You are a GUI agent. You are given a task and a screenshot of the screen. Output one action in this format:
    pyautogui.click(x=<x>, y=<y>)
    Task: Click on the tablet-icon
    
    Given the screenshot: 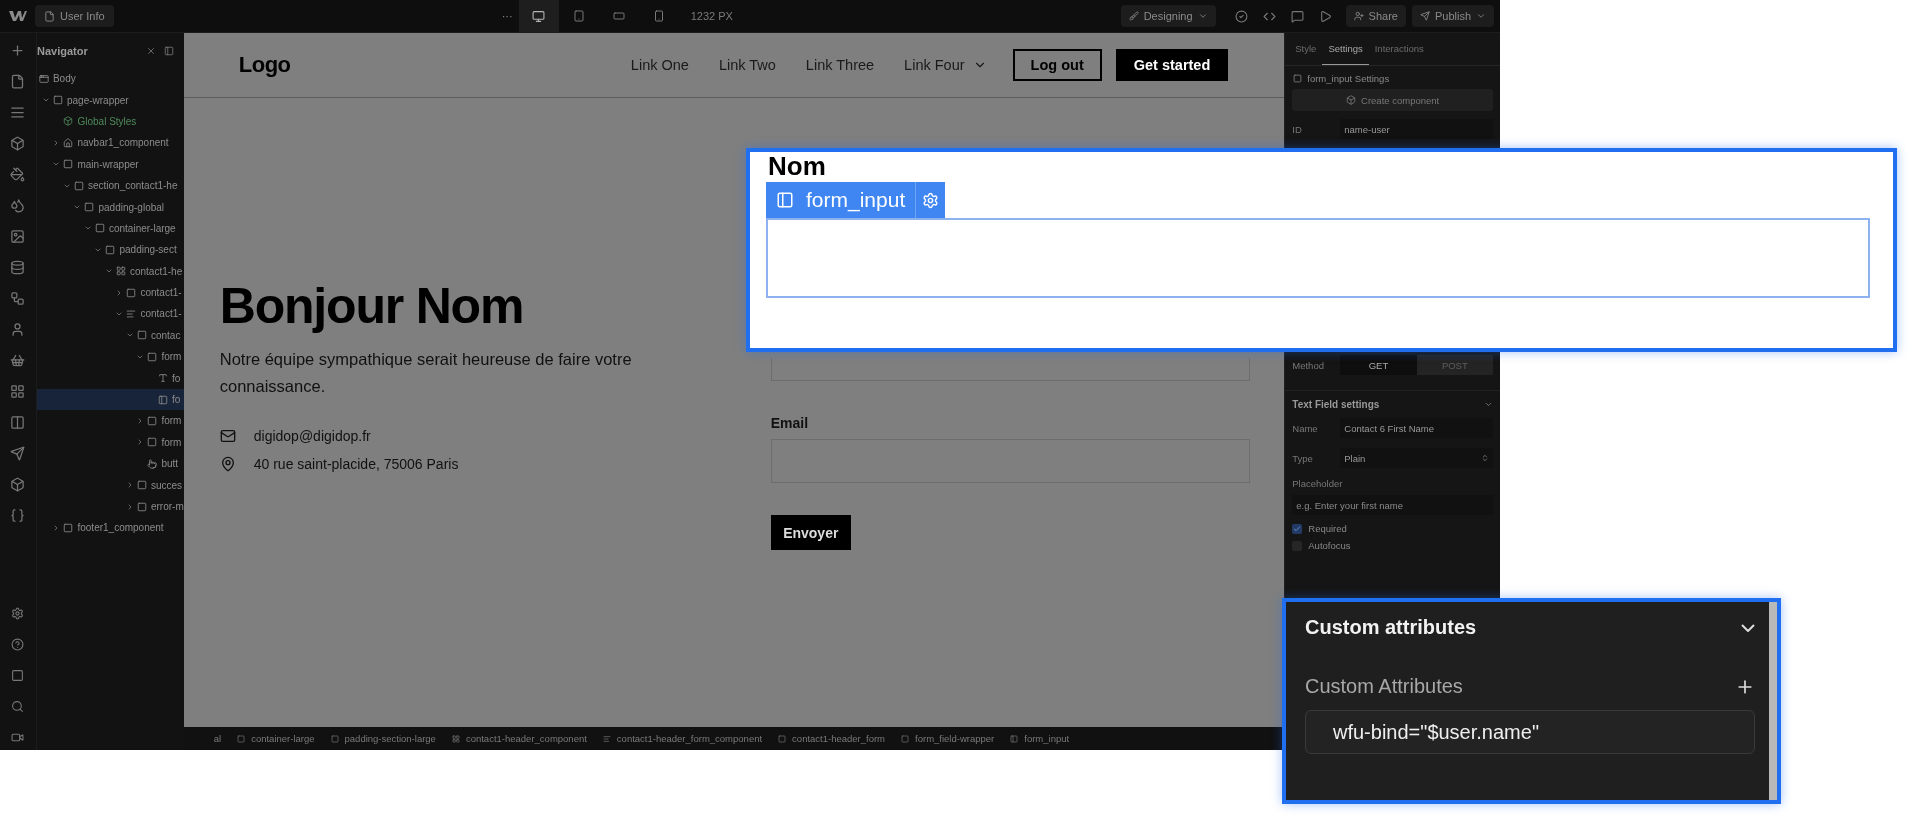 What is the action you would take?
    pyautogui.click(x=578, y=16)
    